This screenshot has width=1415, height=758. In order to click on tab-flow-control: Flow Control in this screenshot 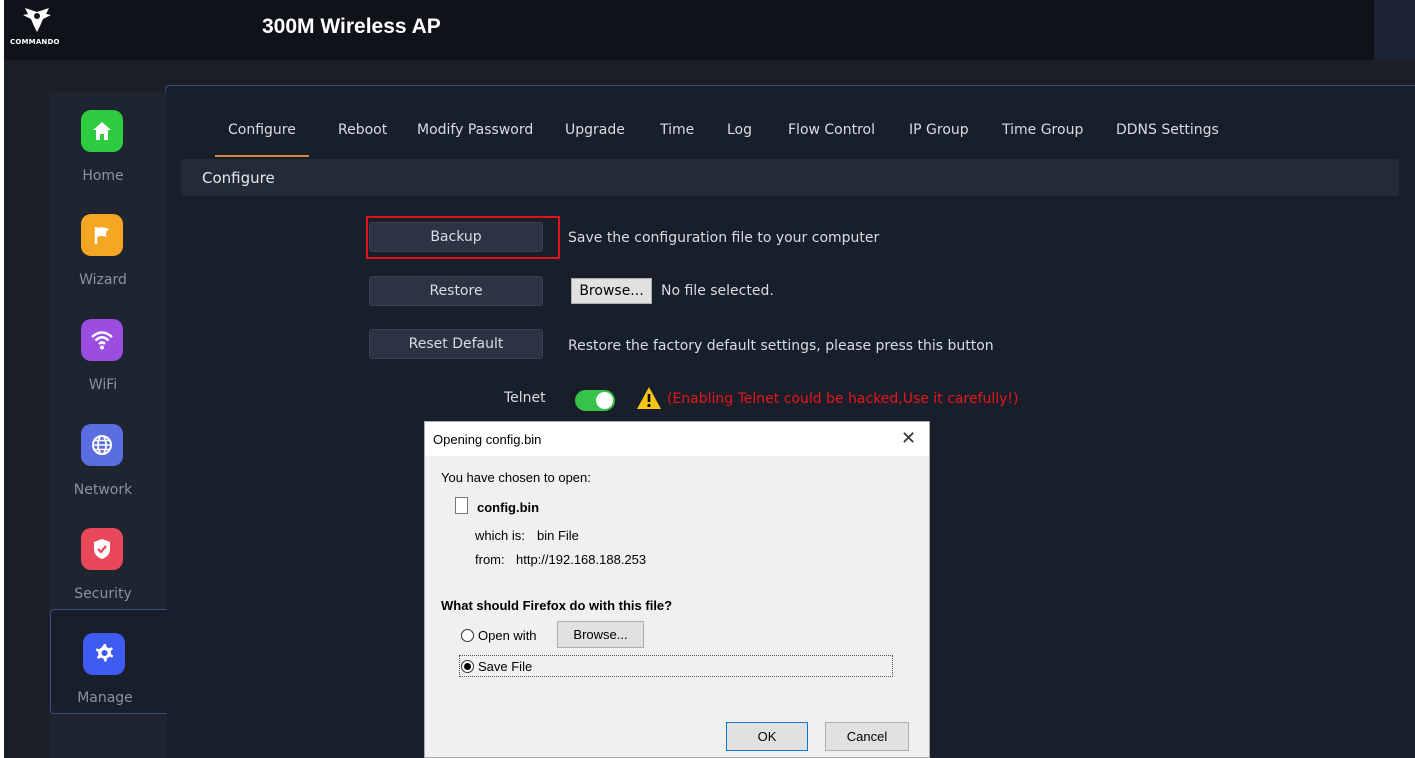, I will do `click(831, 133)`.